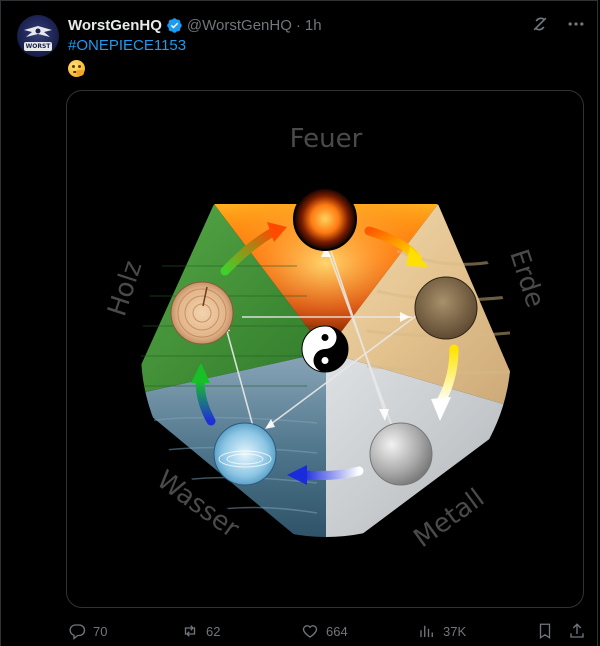 The image size is (600, 646). What do you see at coordinates (115, 25) in the screenshot?
I see `display-name: WorstGenHQ` at bounding box center [115, 25].